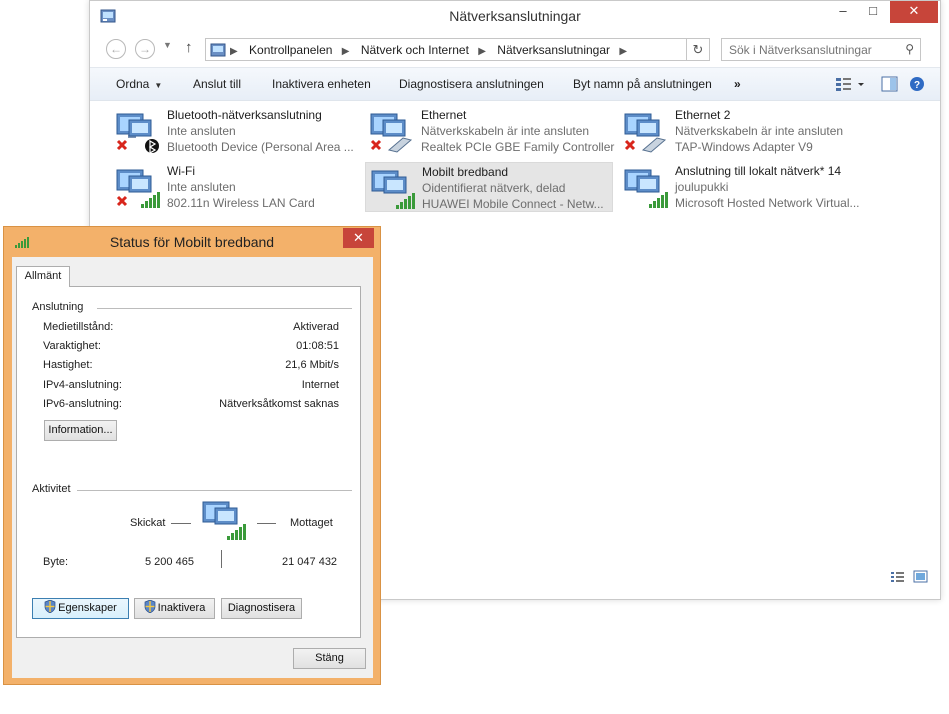 This screenshot has height=714, width=949. I want to click on diagnose-button: Diagnostisera, so click(261, 608).